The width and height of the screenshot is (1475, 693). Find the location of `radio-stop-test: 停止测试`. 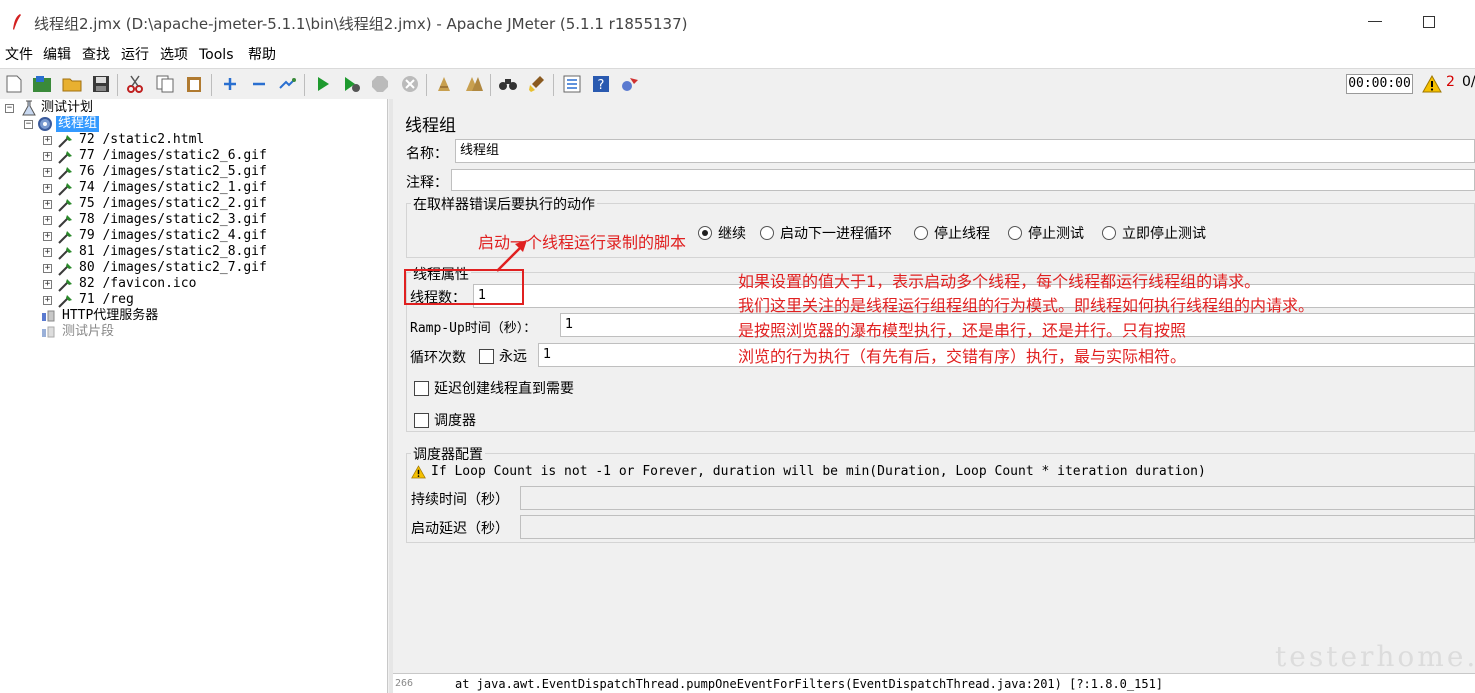

radio-stop-test: 停止测试 is located at coordinates (1046, 233).